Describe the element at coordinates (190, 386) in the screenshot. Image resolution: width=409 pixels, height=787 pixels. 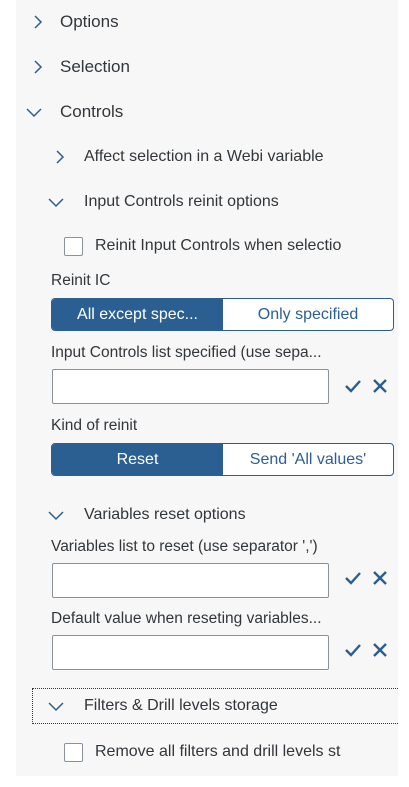
I see `input-controls-list-field` at that location.